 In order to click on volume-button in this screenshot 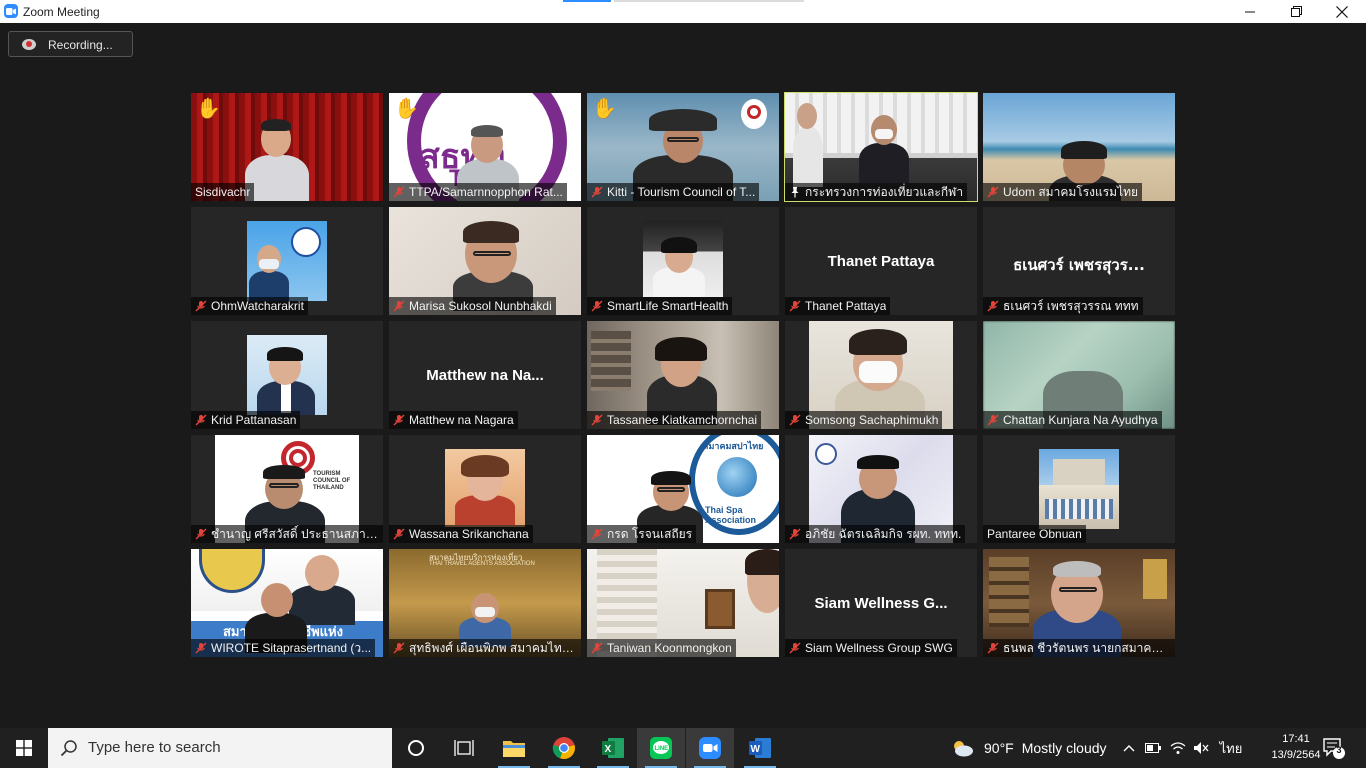, I will do `click(1201, 748)`.